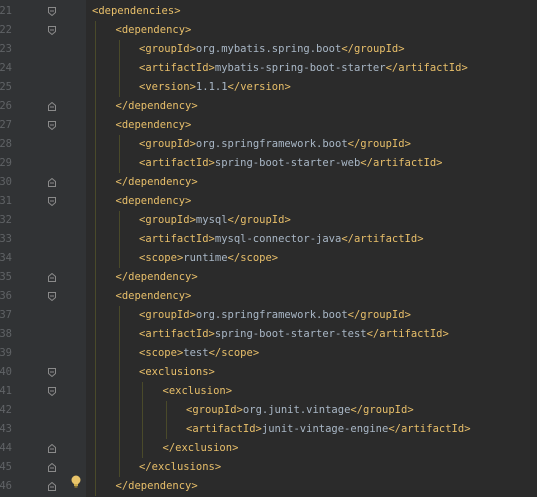 This screenshot has height=497, width=537. What do you see at coordinates (268, 106) in the screenshot?
I see `code-line: 26 </dependency>` at bounding box center [268, 106].